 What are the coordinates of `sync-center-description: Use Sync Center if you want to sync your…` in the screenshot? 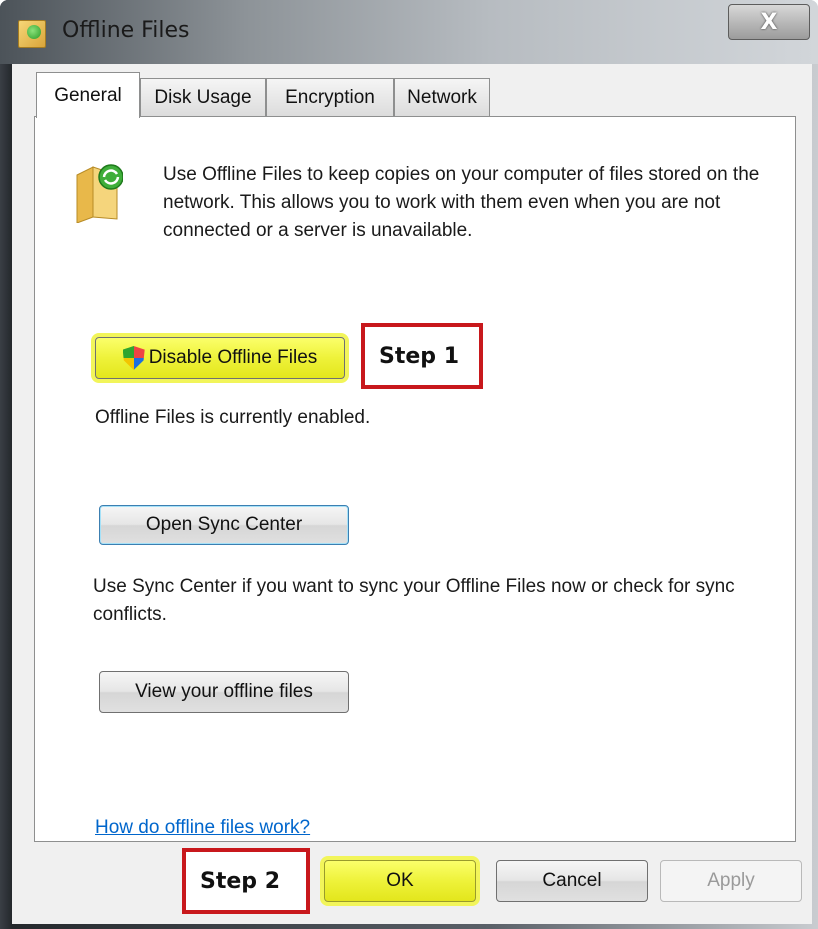 It's located at (414, 600).